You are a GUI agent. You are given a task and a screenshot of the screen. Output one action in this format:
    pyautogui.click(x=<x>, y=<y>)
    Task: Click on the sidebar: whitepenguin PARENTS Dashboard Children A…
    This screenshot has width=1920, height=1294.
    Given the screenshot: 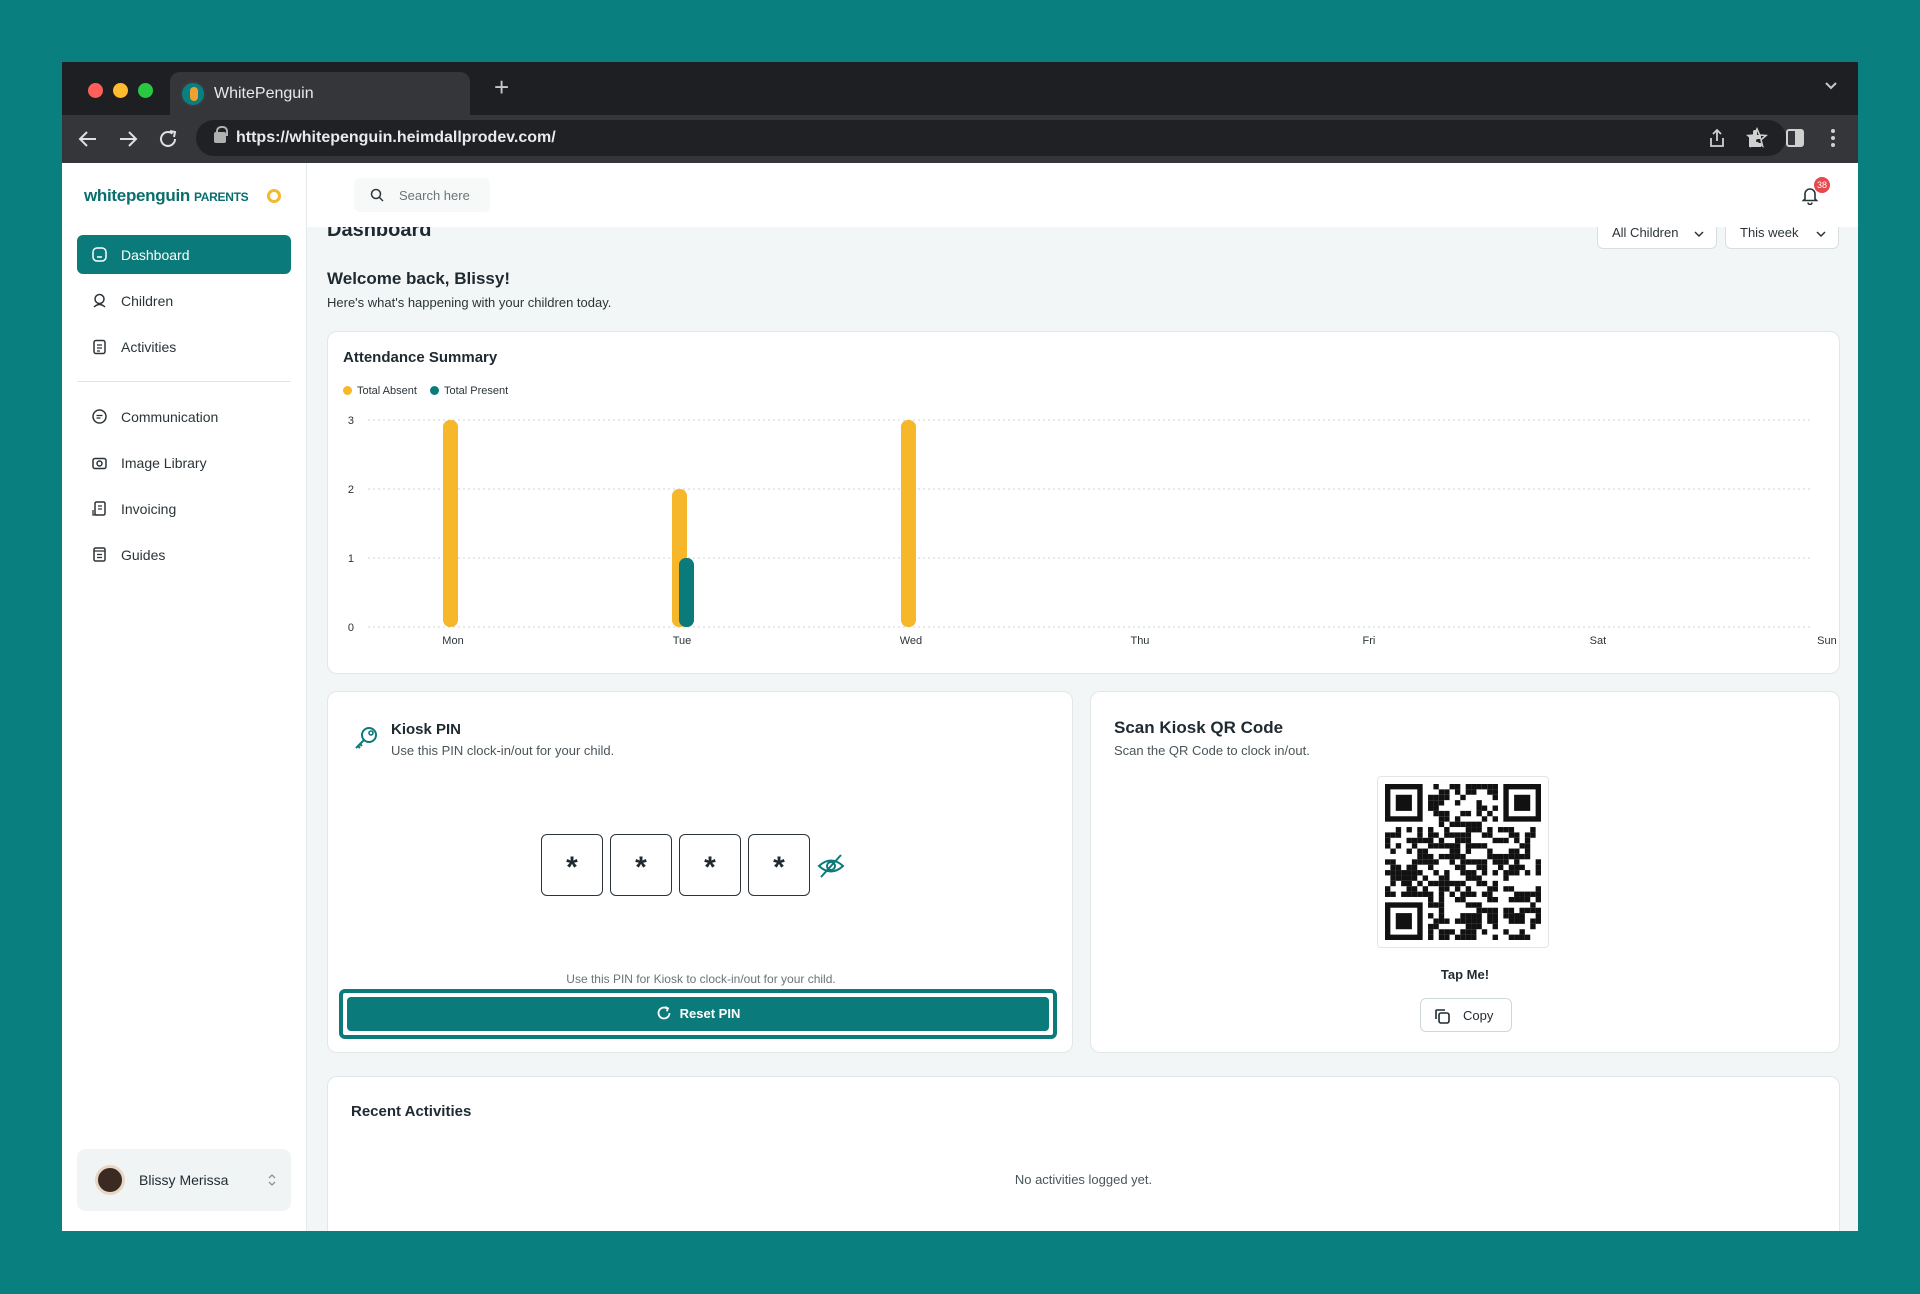 What is the action you would take?
    pyautogui.click(x=184, y=697)
    